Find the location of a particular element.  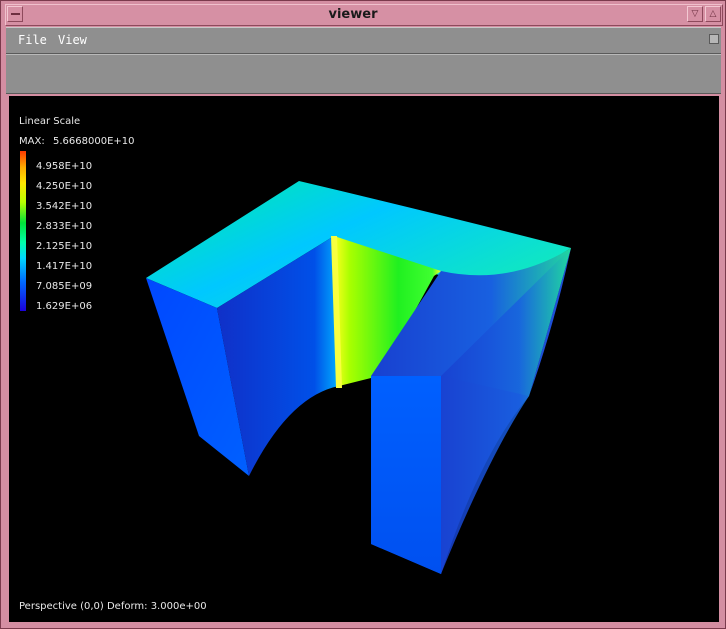

toolbar-resize-handle is located at coordinates (714, 39).